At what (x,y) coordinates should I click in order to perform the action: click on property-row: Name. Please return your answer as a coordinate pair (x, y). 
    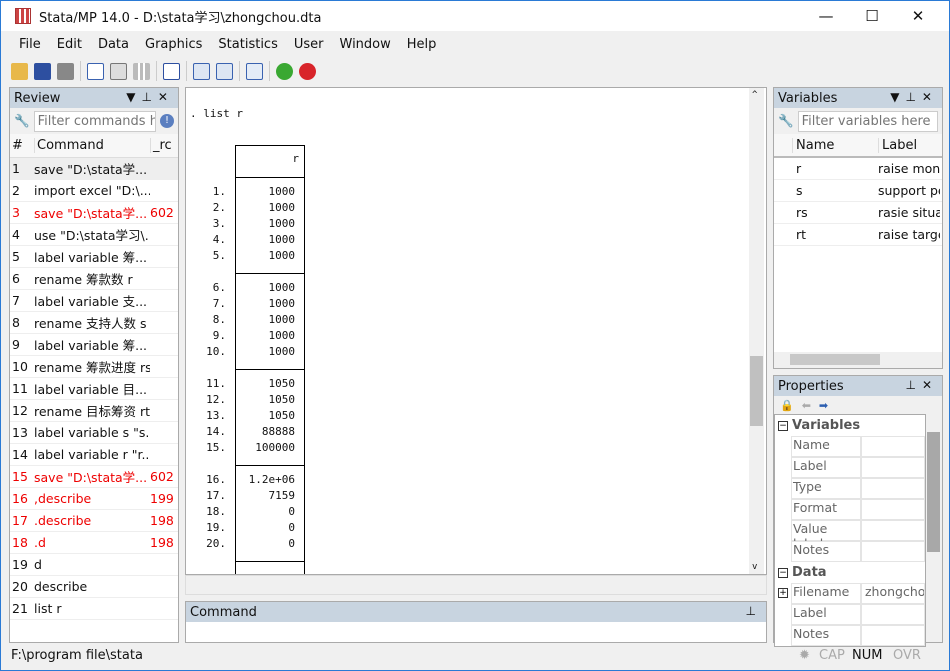
    Looking at the image, I should click on (850, 446).